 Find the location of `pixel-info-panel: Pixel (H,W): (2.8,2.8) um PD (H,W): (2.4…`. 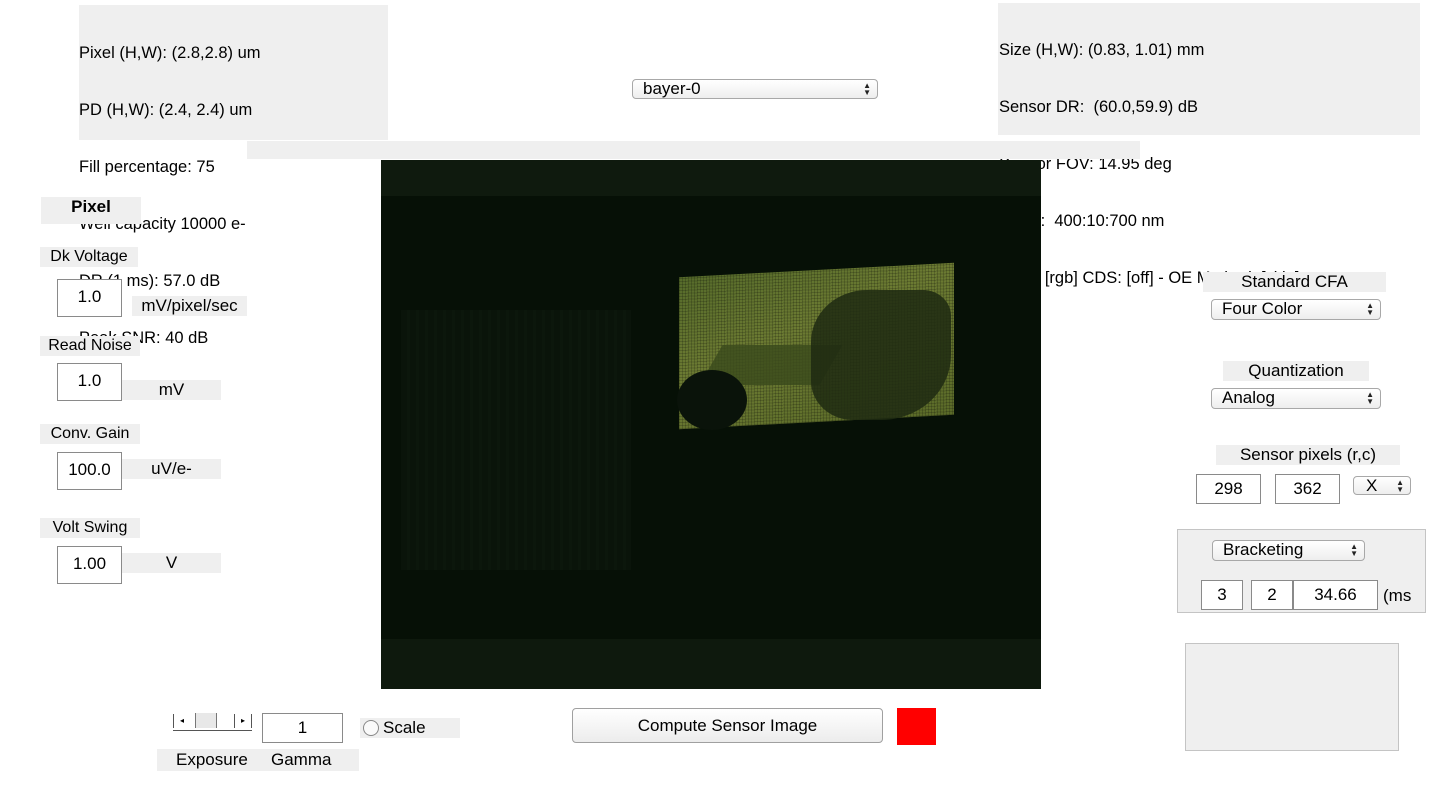

pixel-info-panel: Pixel (H,W): (2.8,2.8) um PD (H,W): (2.4… is located at coordinates (233, 176).